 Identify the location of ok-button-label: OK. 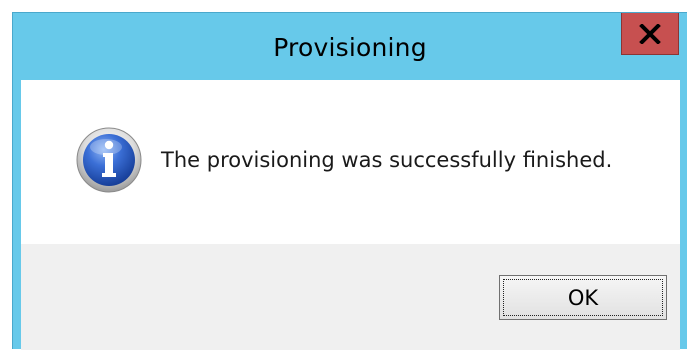
(583, 297).